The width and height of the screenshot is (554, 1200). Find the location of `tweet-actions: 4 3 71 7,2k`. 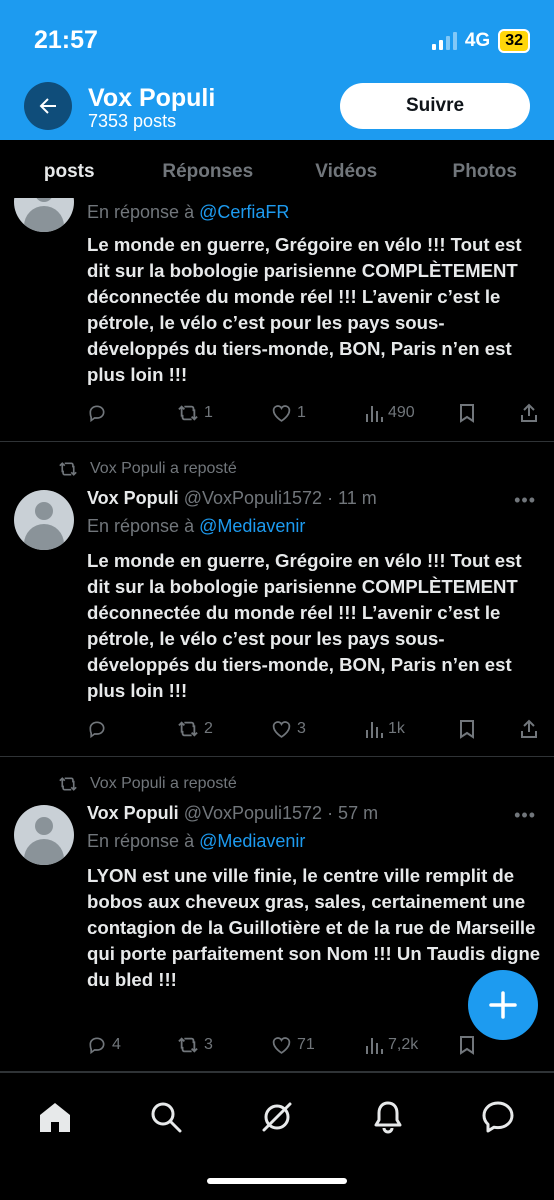

tweet-actions: 4 3 71 7,2k is located at coordinates (314, 1047).